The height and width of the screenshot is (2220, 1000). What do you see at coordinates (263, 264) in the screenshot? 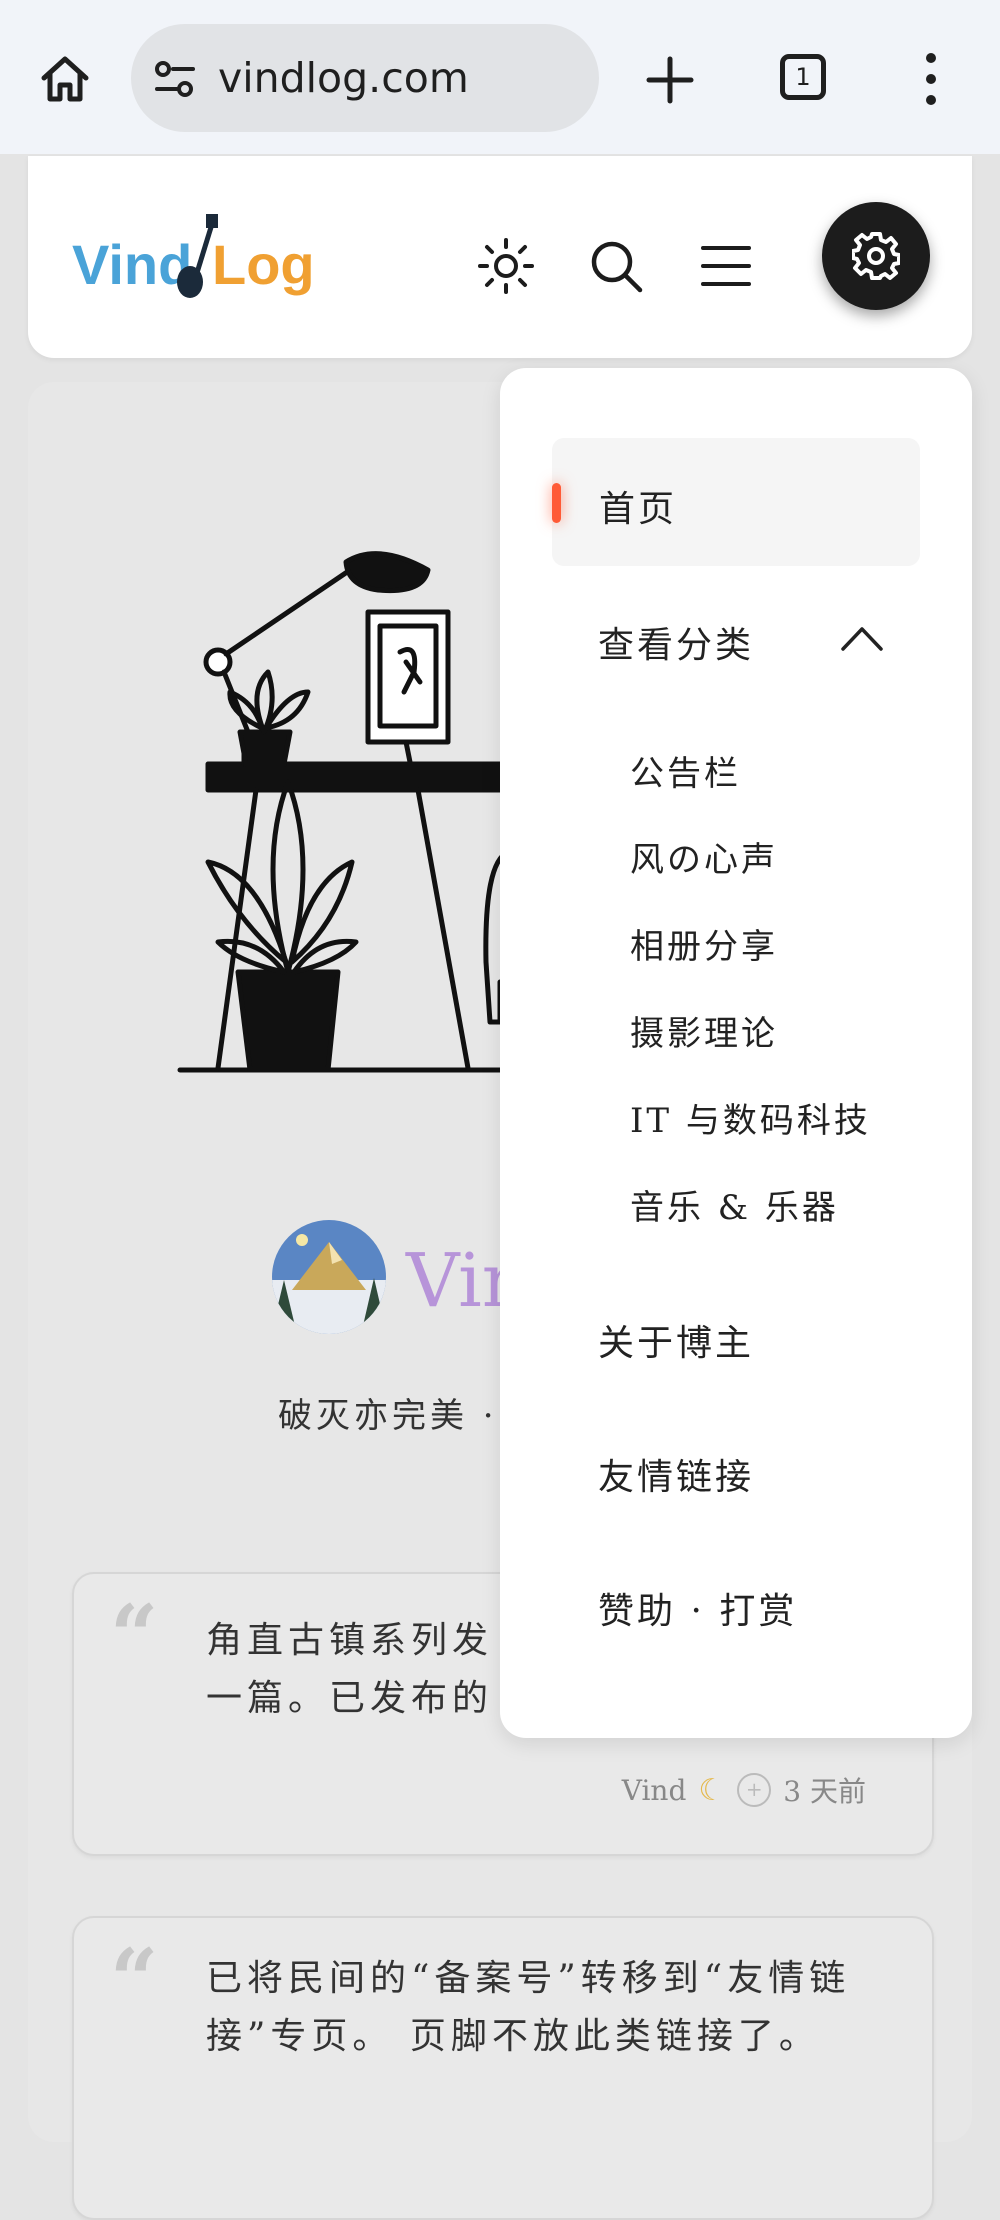
I see `svg-text: Log` at bounding box center [263, 264].